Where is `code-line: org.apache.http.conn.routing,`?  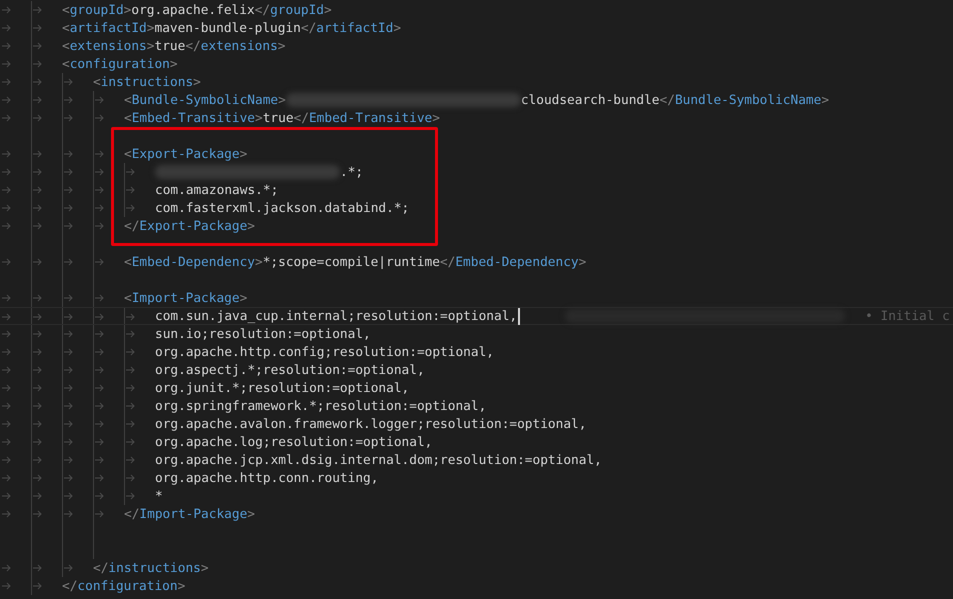 code-line: org.apache.http.conn.routing, is located at coordinates (266, 478).